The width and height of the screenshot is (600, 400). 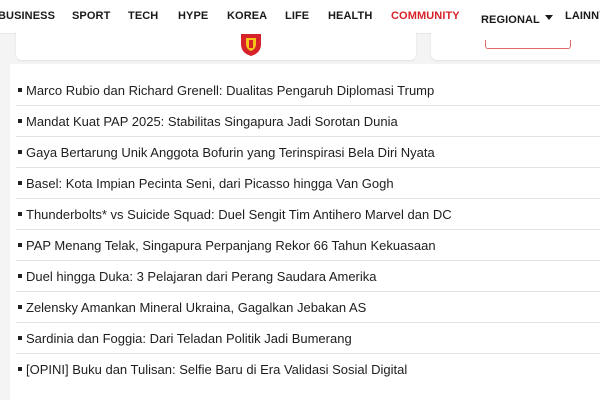 What do you see at coordinates (216, 46) in the screenshot?
I see `banner-card-left` at bounding box center [216, 46].